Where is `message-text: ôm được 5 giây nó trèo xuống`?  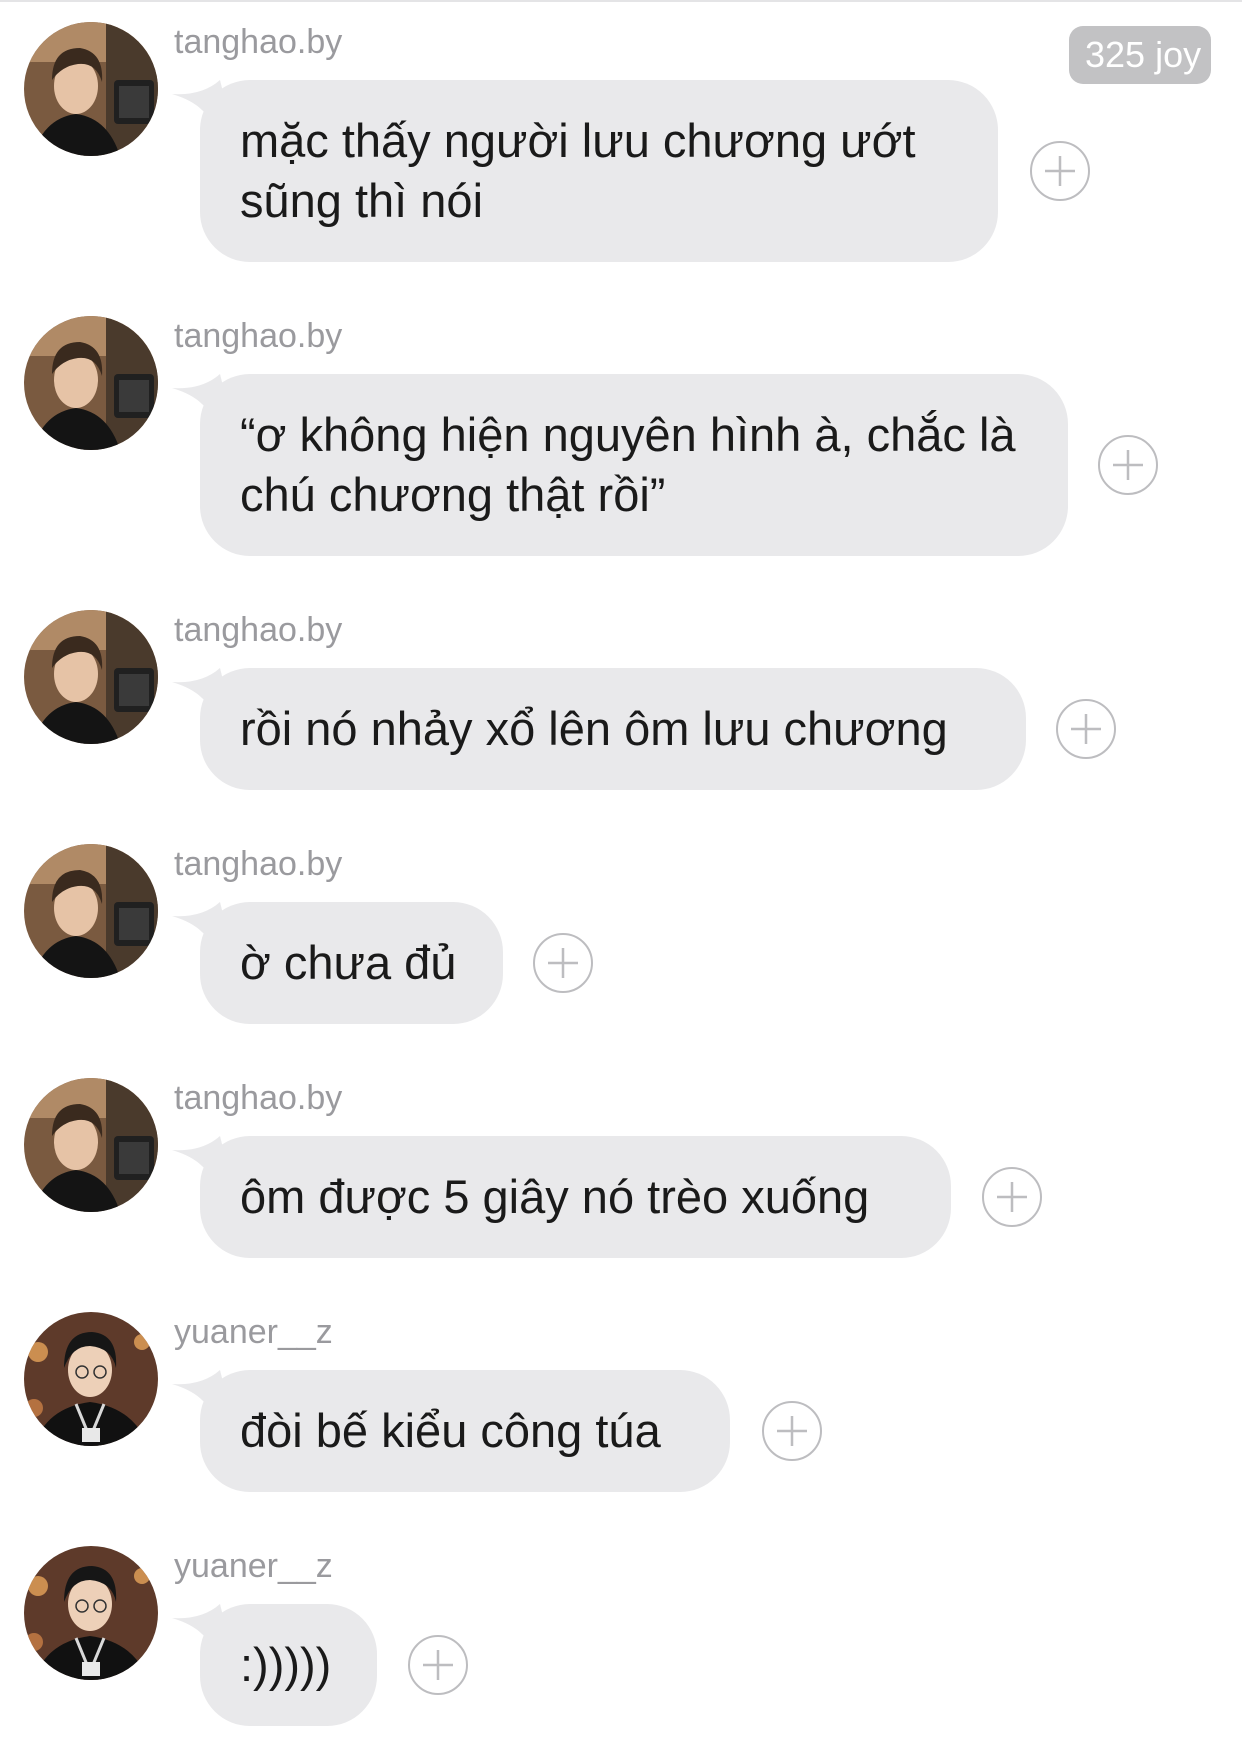 message-text: ôm được 5 giây nó trèo xuống is located at coordinates (555, 1196).